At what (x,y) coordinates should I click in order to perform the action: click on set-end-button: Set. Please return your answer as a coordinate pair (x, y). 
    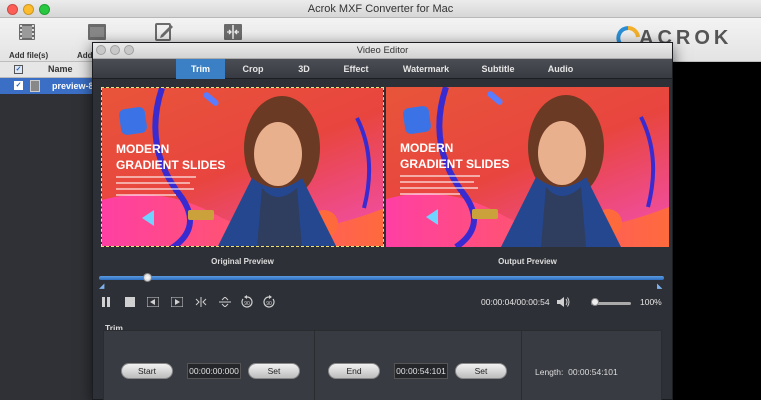
    Looking at the image, I should click on (481, 371).